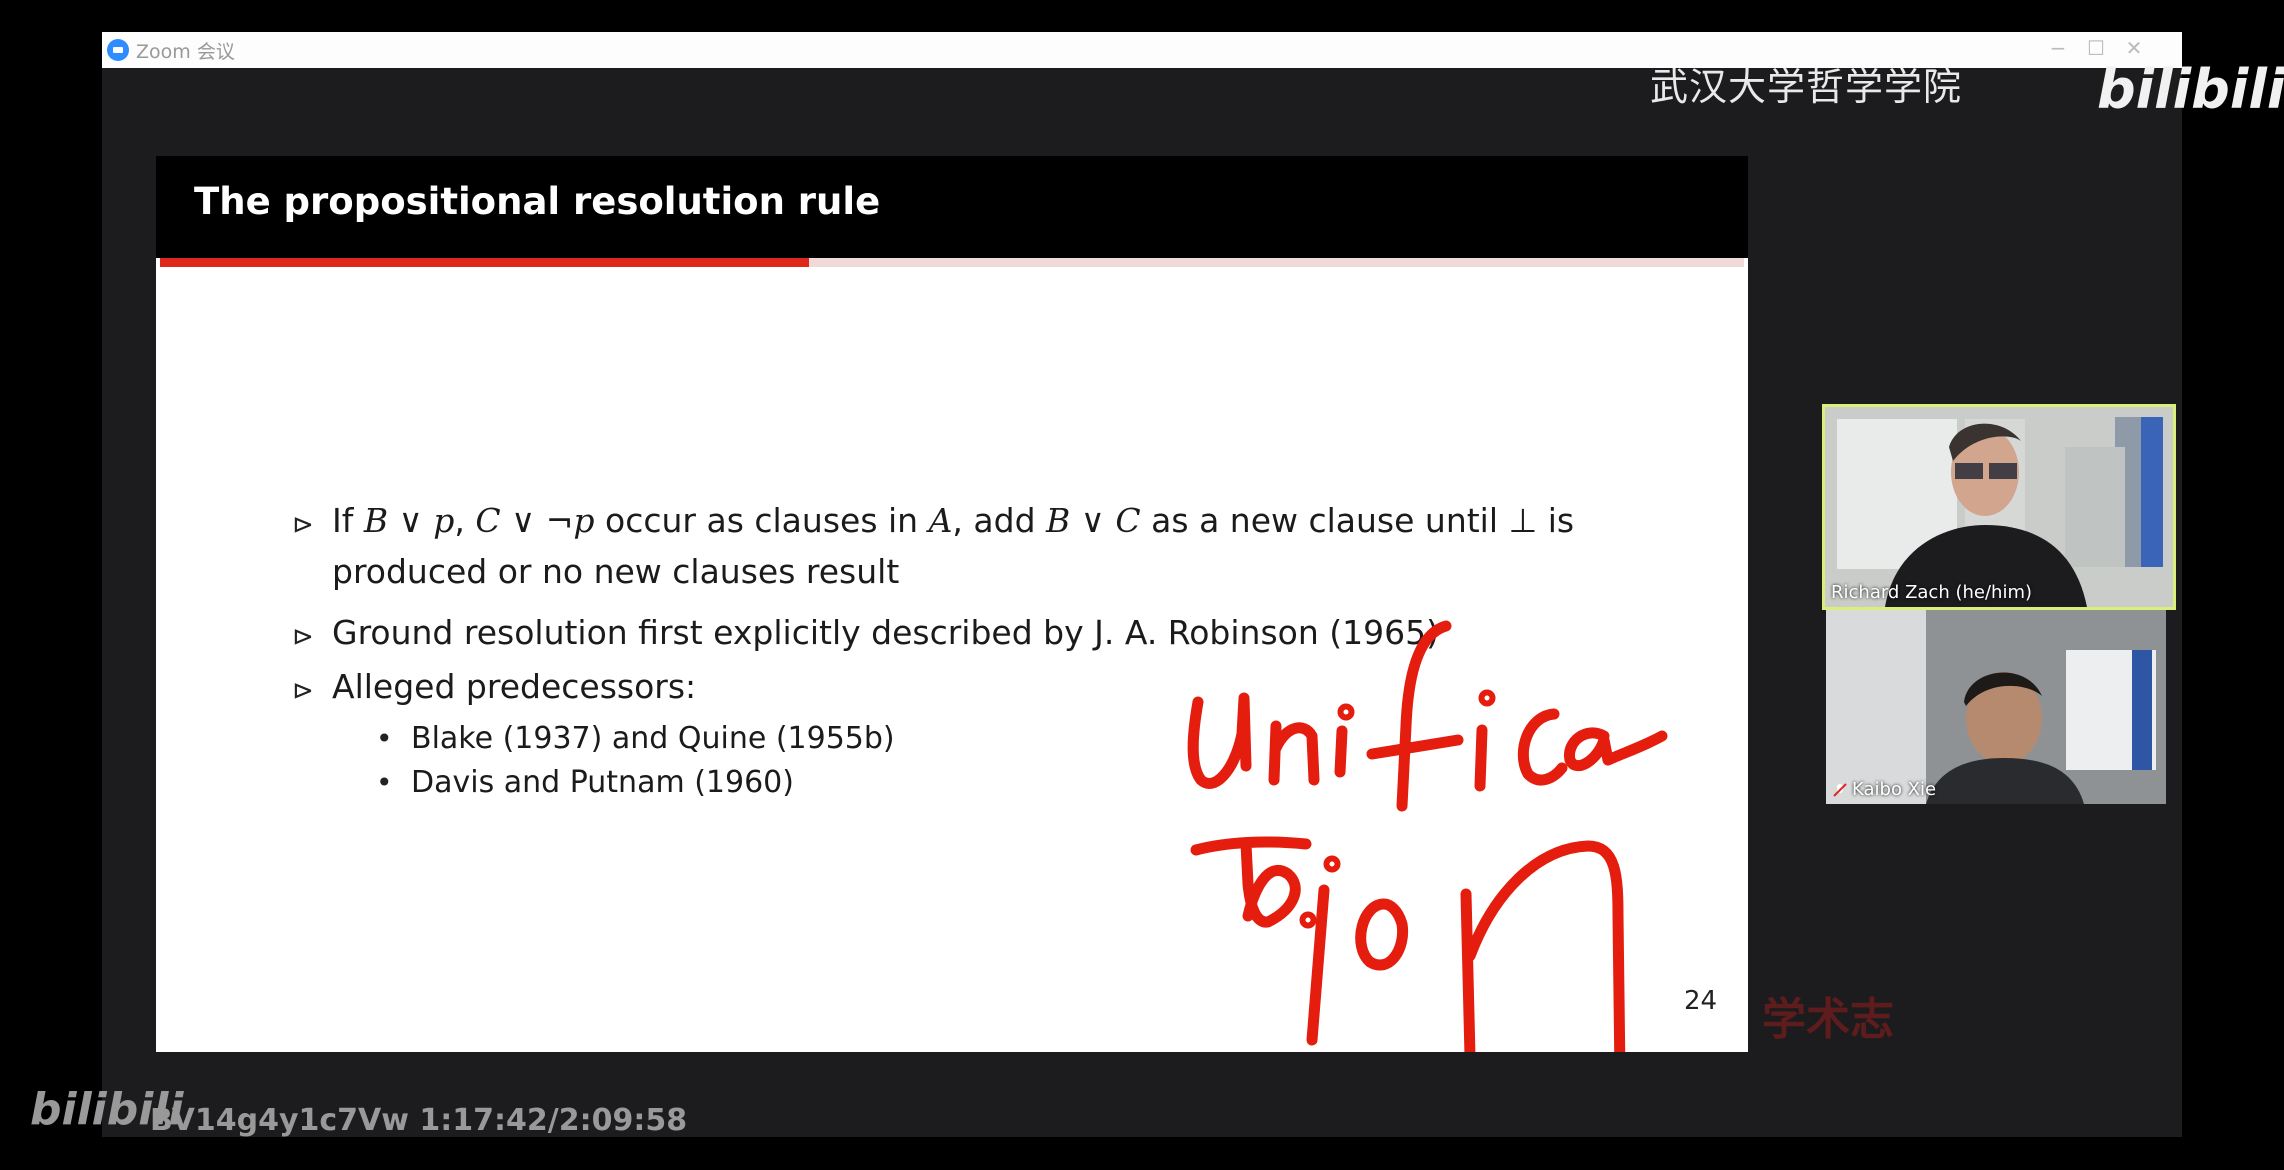  Describe the element at coordinates (1542, 747) in the screenshot. I see `ink-c` at that location.